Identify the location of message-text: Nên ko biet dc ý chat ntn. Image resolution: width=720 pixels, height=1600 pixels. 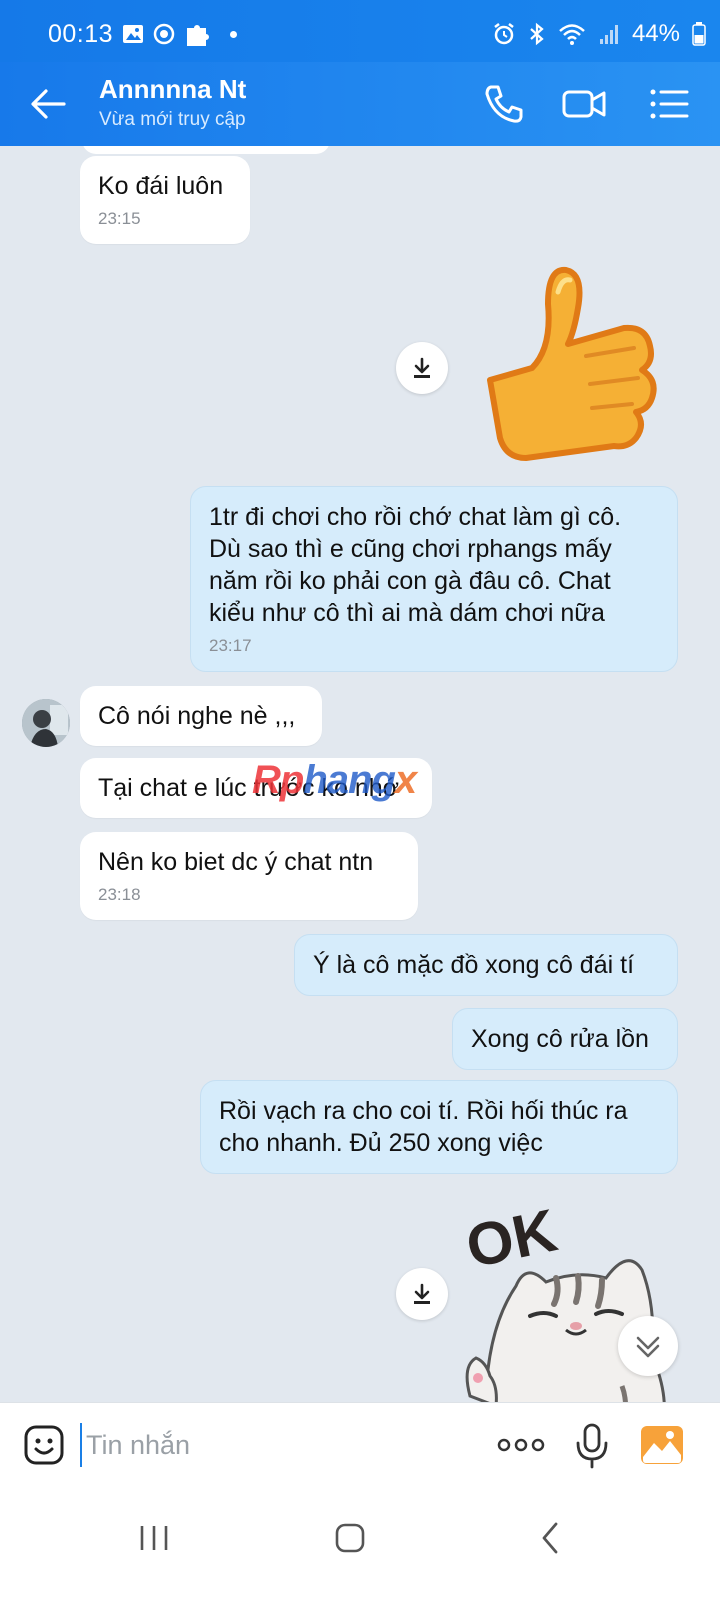
(236, 862).